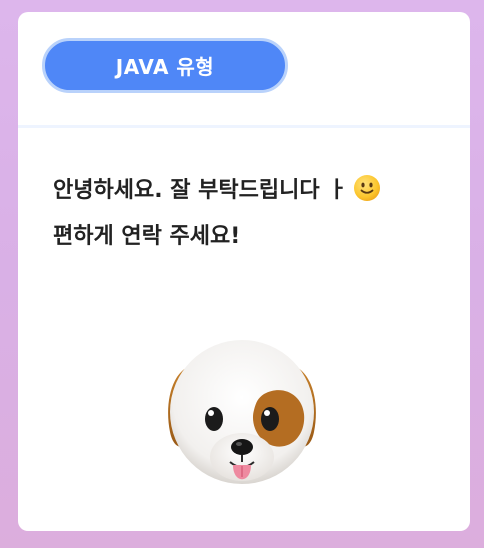 The width and height of the screenshot is (484, 548). I want to click on smiling-face-icon, so click(367, 188).